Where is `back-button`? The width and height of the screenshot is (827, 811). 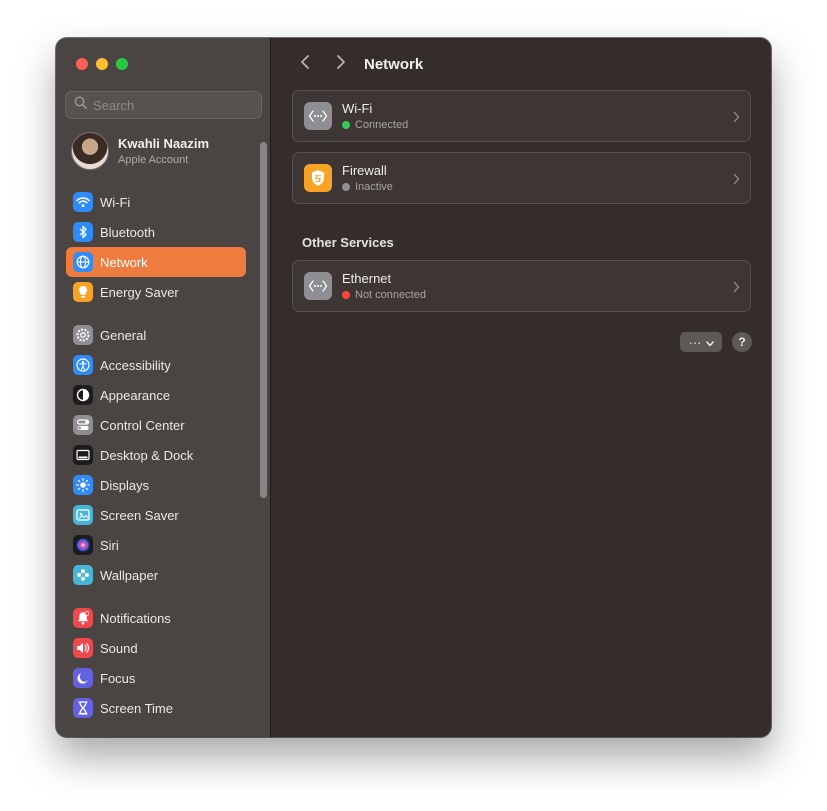 back-button is located at coordinates (305, 64).